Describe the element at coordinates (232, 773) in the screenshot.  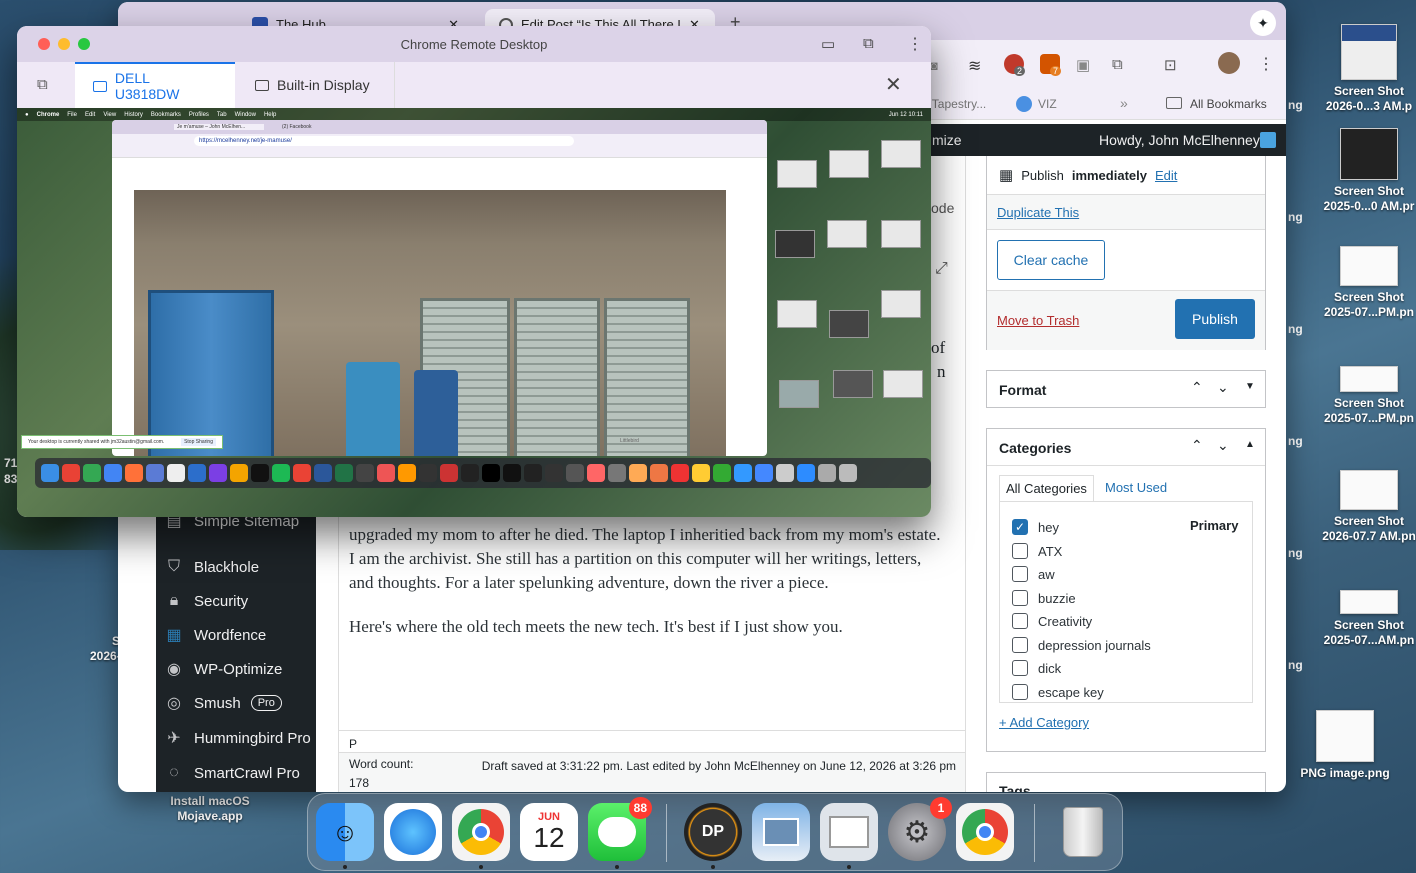
I see `sidebar-item-smartcrawl: ◌ SmartCrawl Pro` at that location.